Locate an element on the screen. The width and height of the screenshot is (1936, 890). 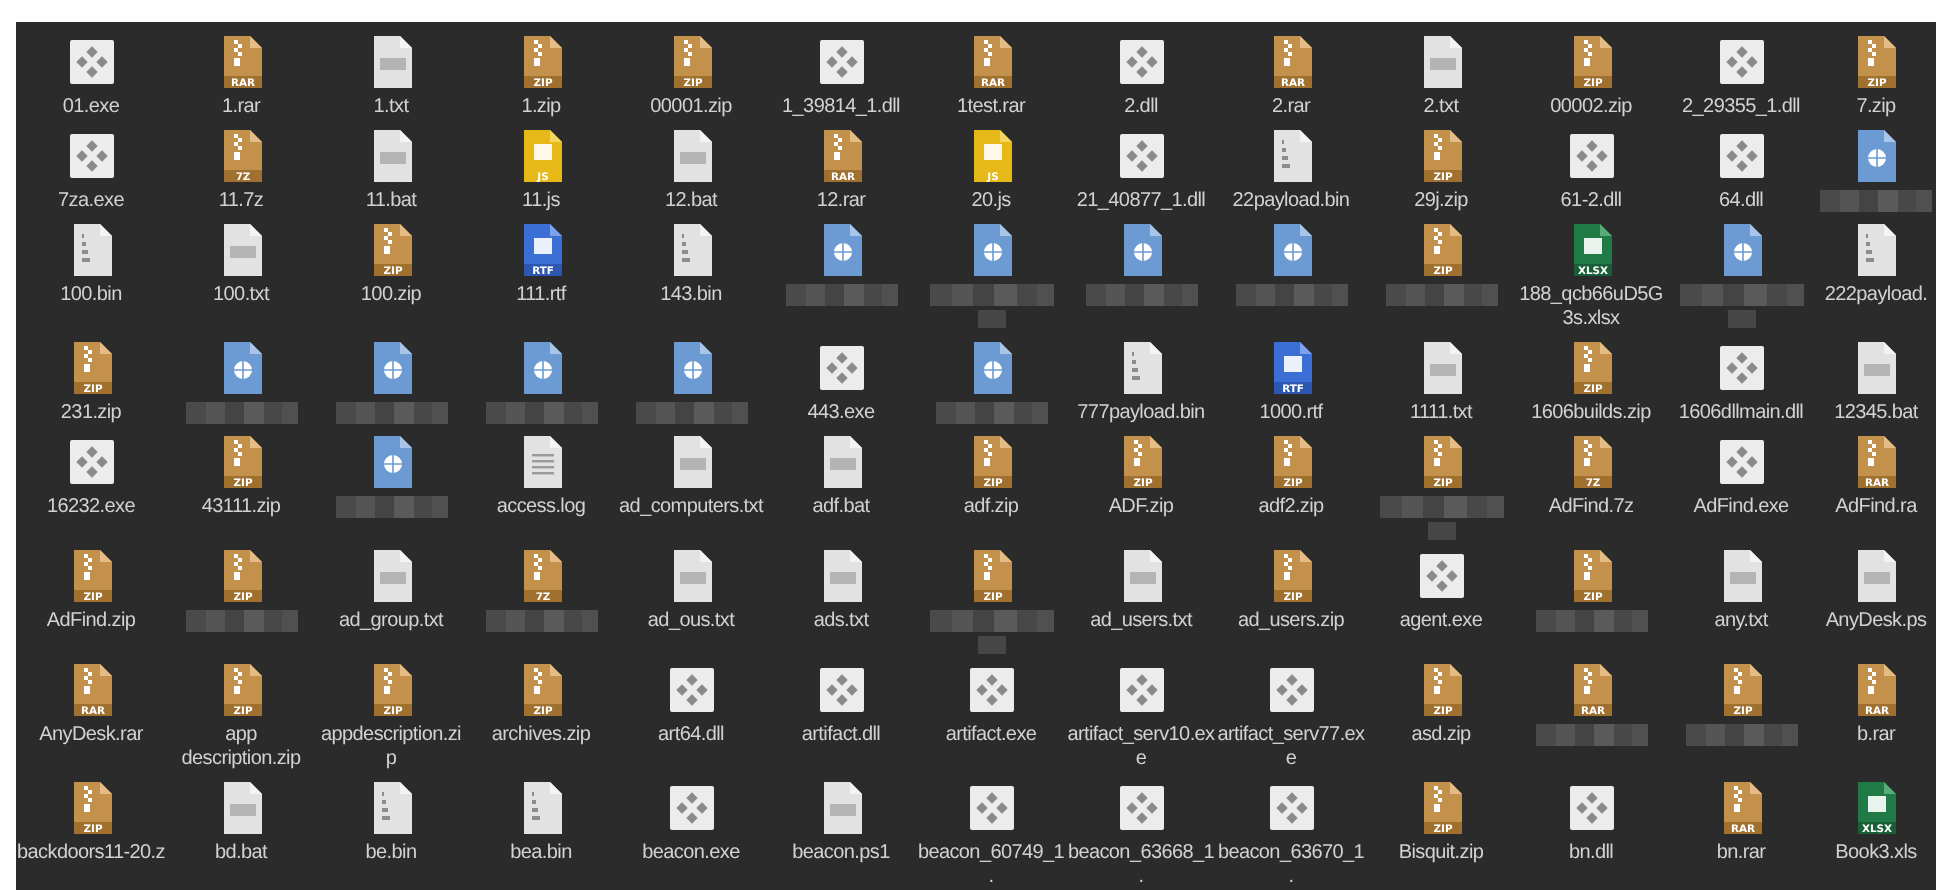
file-name: bn.rar is located at coordinates (1741, 854).